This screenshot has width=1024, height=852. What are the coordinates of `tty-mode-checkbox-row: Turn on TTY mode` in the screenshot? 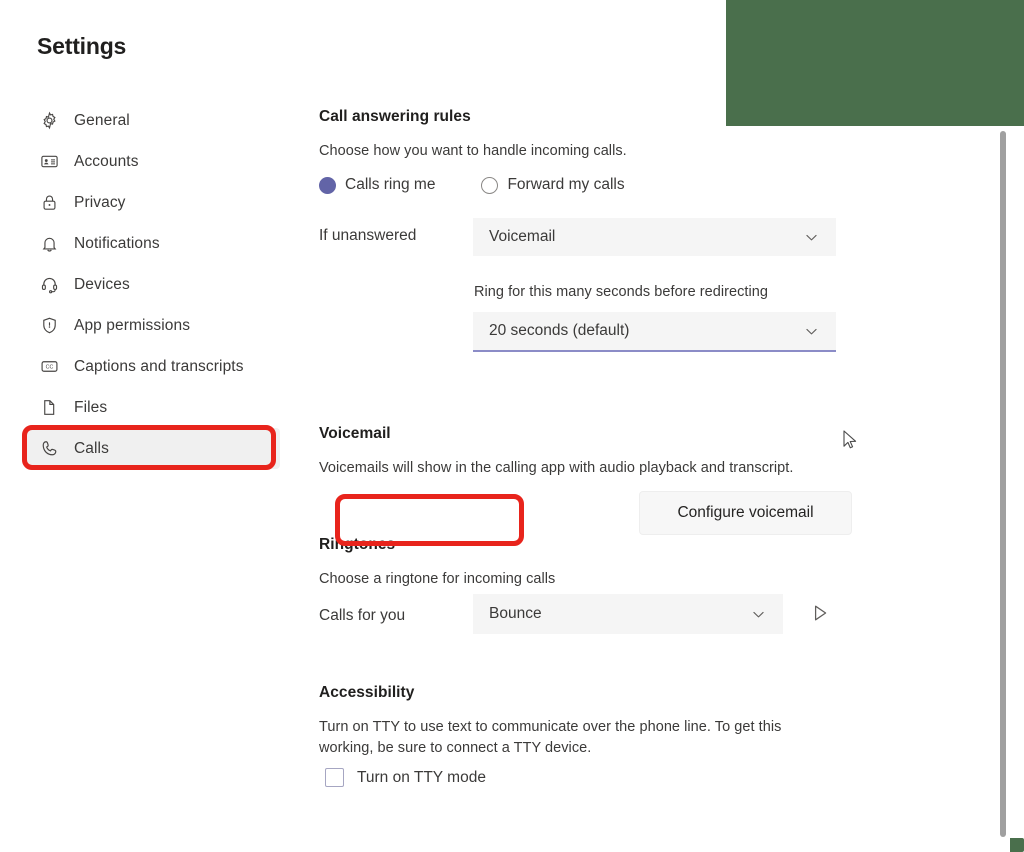 It's located at (405, 777).